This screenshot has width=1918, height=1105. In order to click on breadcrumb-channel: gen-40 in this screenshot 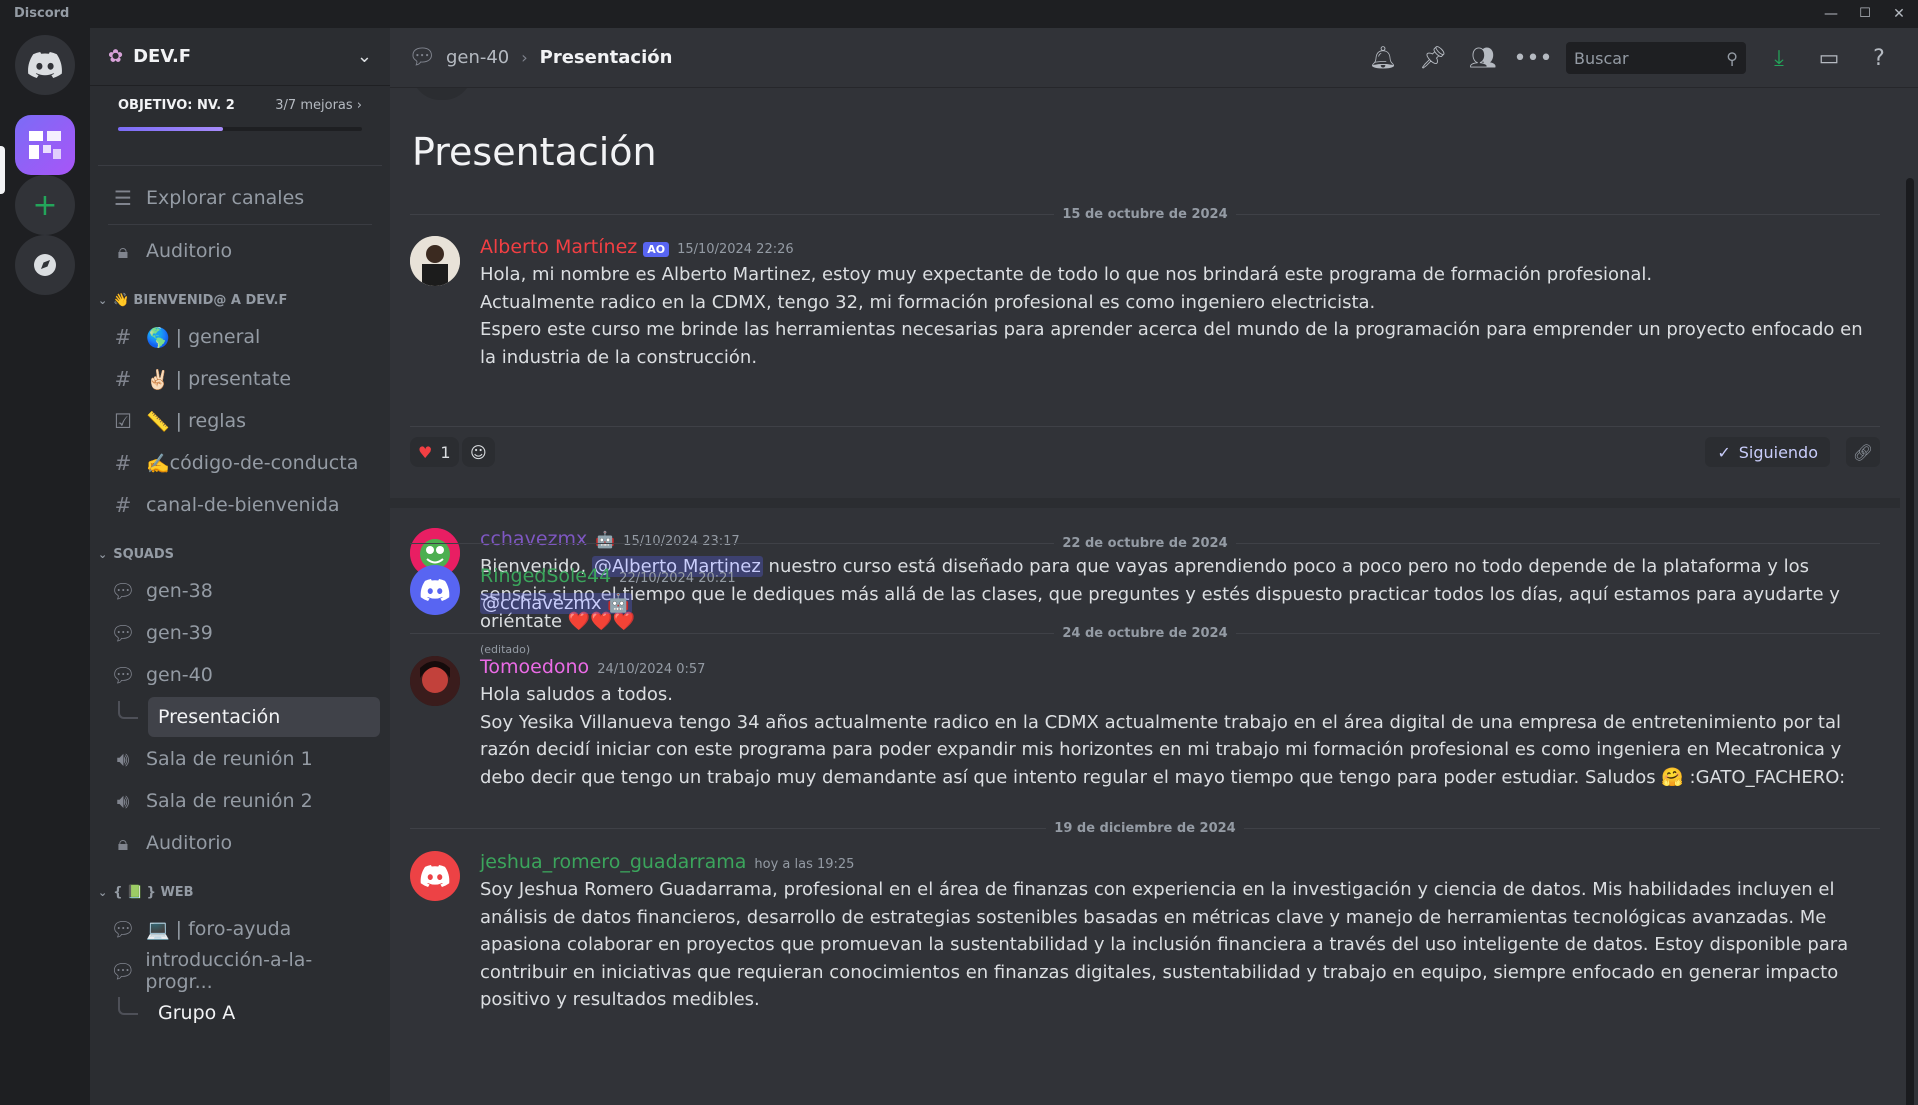, I will do `click(477, 57)`.